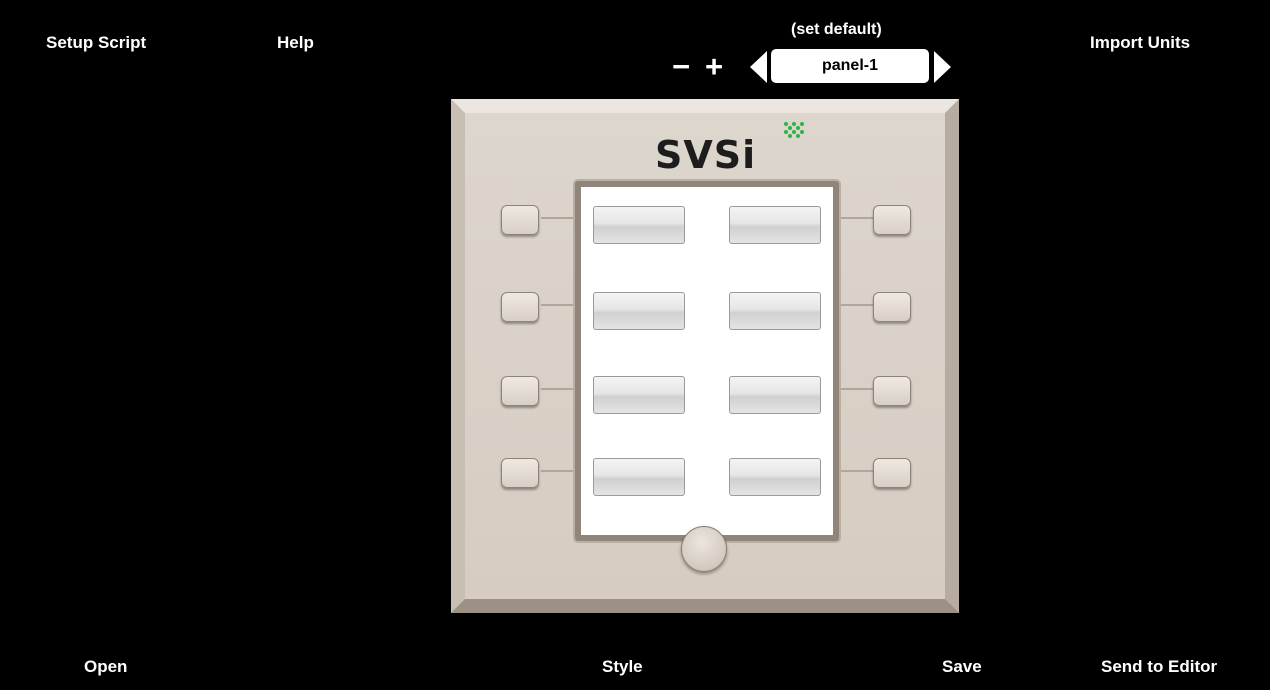  I want to click on style-link: Style, so click(622, 667).